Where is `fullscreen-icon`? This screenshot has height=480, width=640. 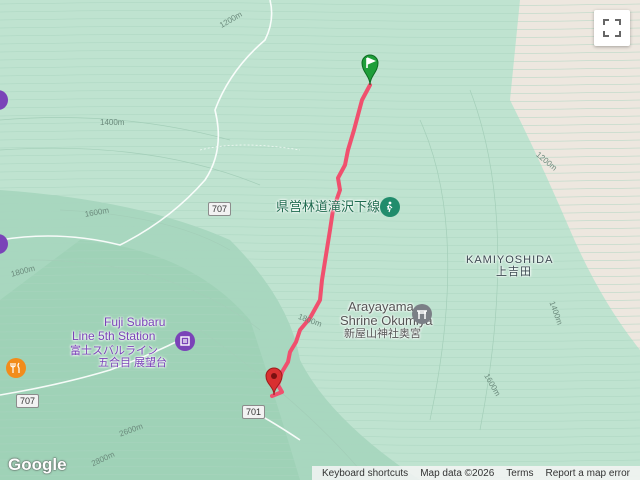
fullscreen-icon is located at coordinates (612, 28).